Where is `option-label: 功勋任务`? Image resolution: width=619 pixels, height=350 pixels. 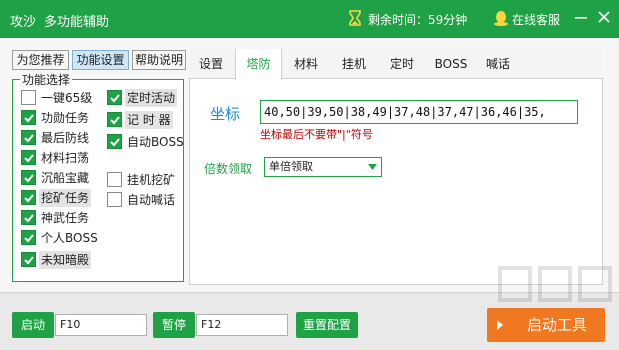
option-label: 功勋任务 is located at coordinates (65, 118).